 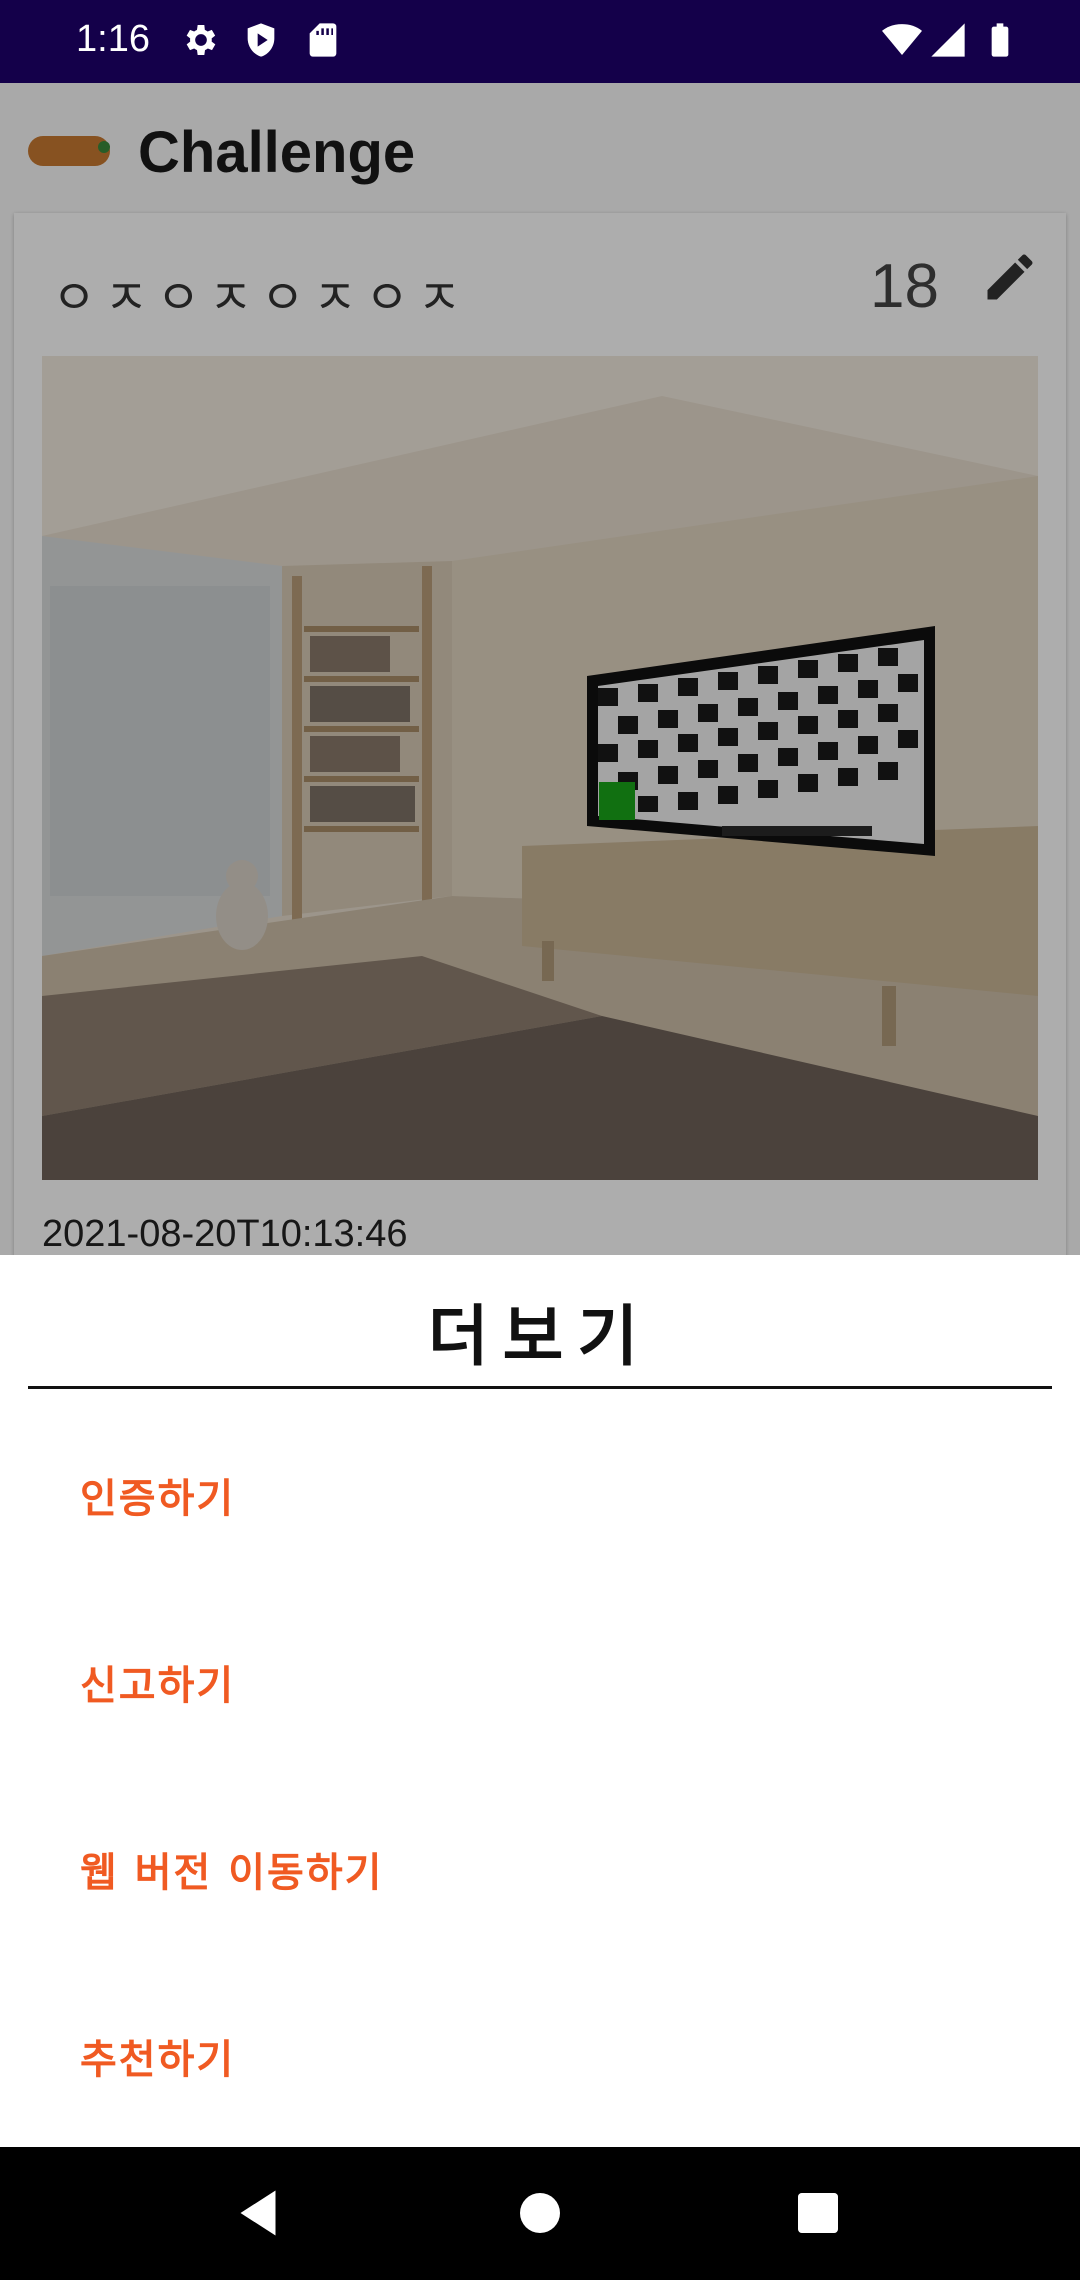 I want to click on recents-icon, so click(x=818, y=2213).